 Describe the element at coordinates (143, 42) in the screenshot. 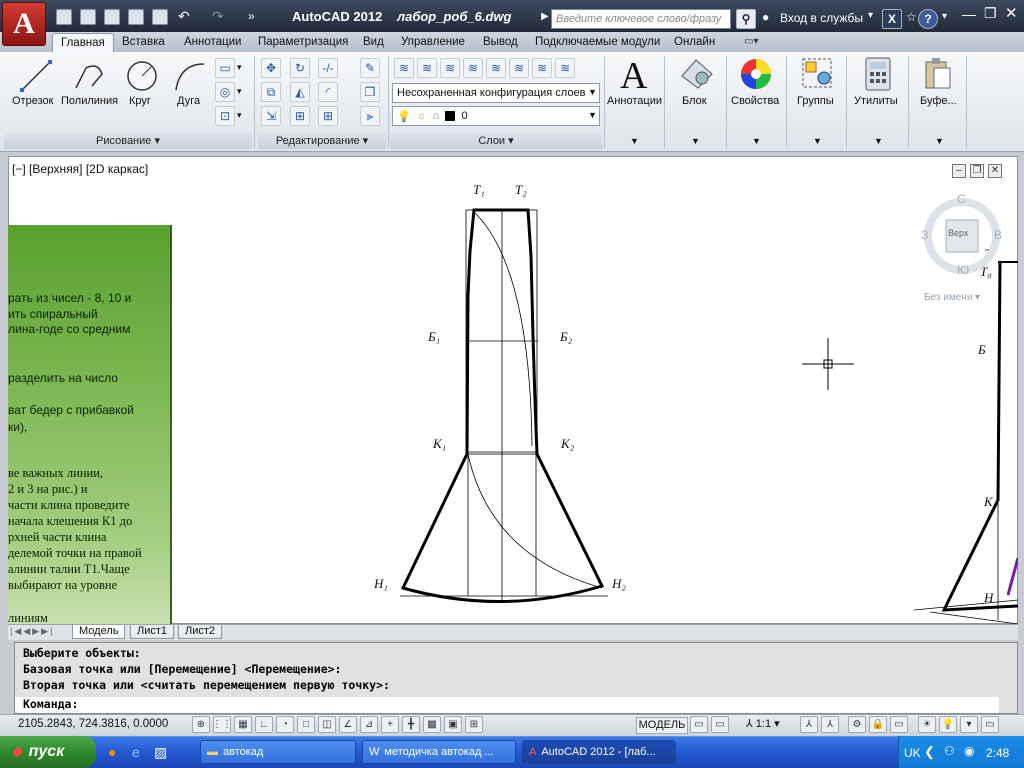

I see `tab-1: Вставка` at that location.